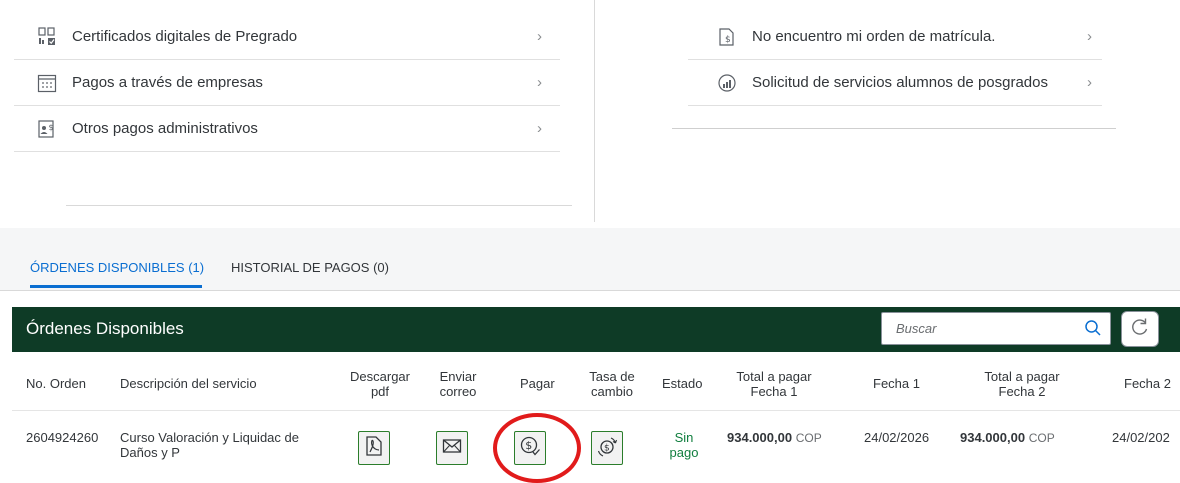  I want to click on envelope-icon, so click(452, 448).